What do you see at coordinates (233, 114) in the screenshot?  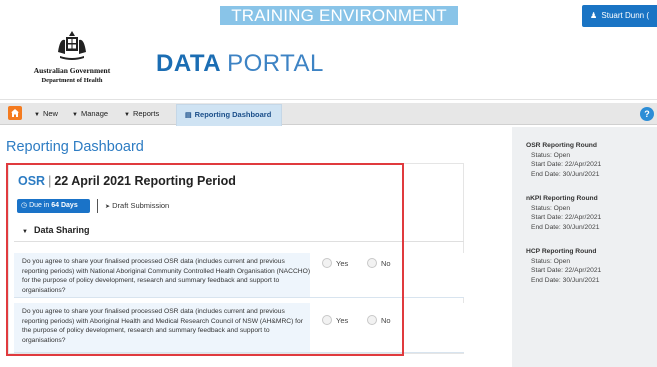 I see `nav-reporting-dashboard-label: Reporting Dashboard` at bounding box center [233, 114].